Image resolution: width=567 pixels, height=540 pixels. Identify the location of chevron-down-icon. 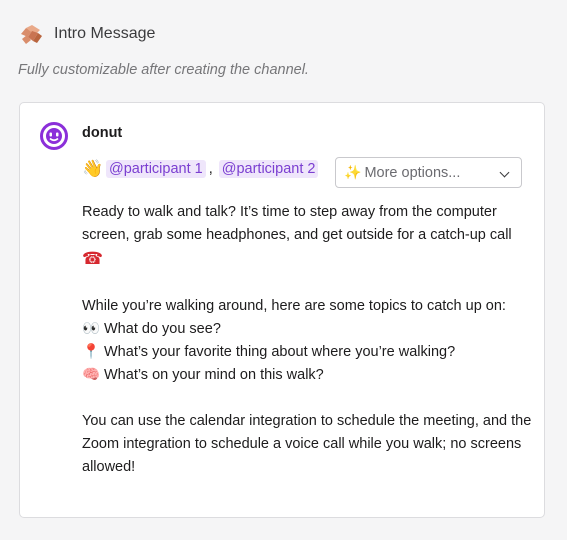
(504, 172).